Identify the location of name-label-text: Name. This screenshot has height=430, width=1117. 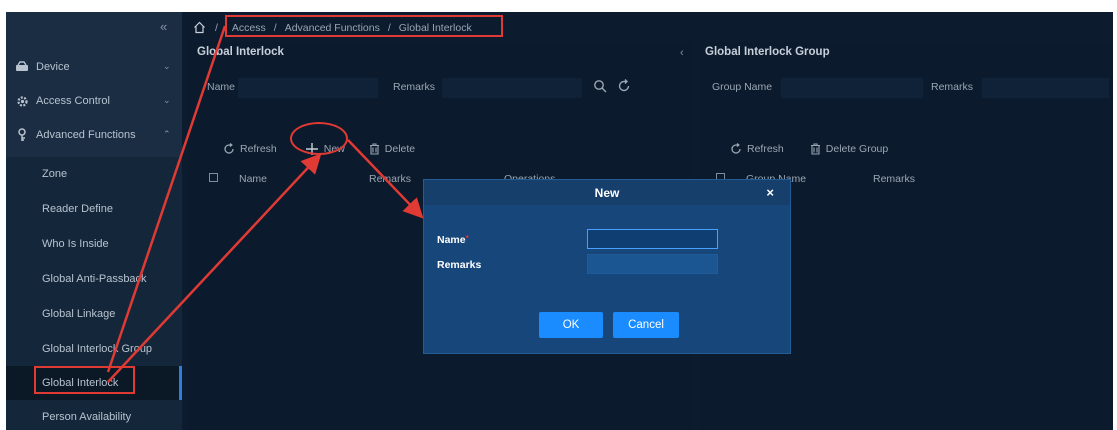
(451, 240).